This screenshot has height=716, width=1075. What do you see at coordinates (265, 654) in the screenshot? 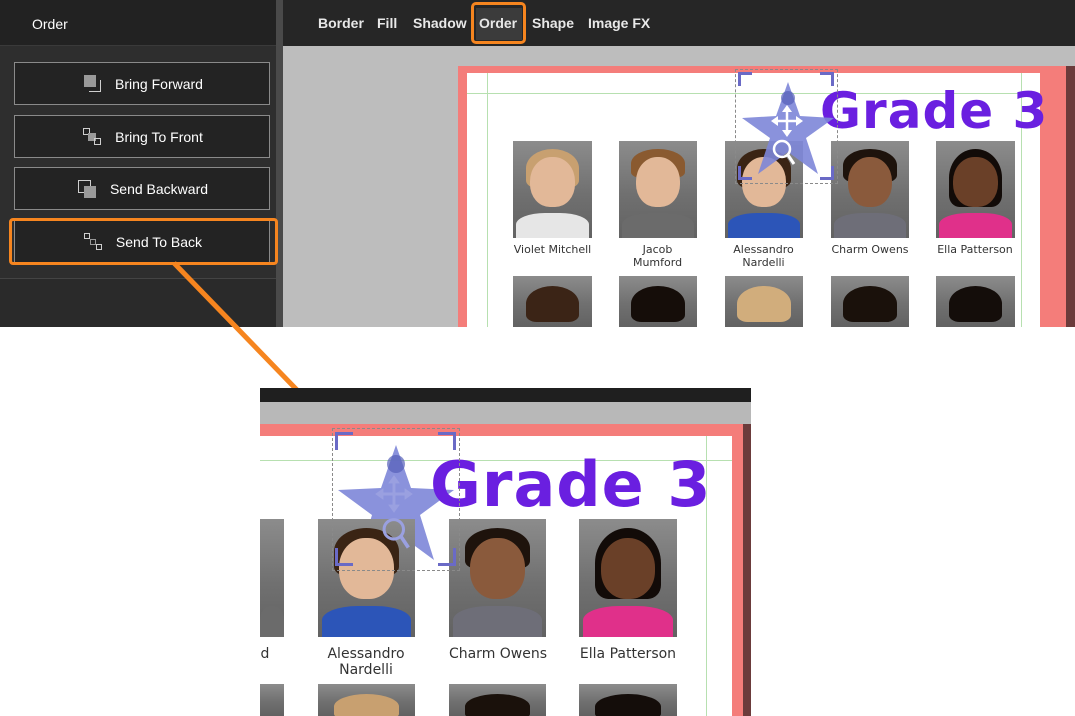
I see `student-name-partial: d` at bounding box center [265, 654].